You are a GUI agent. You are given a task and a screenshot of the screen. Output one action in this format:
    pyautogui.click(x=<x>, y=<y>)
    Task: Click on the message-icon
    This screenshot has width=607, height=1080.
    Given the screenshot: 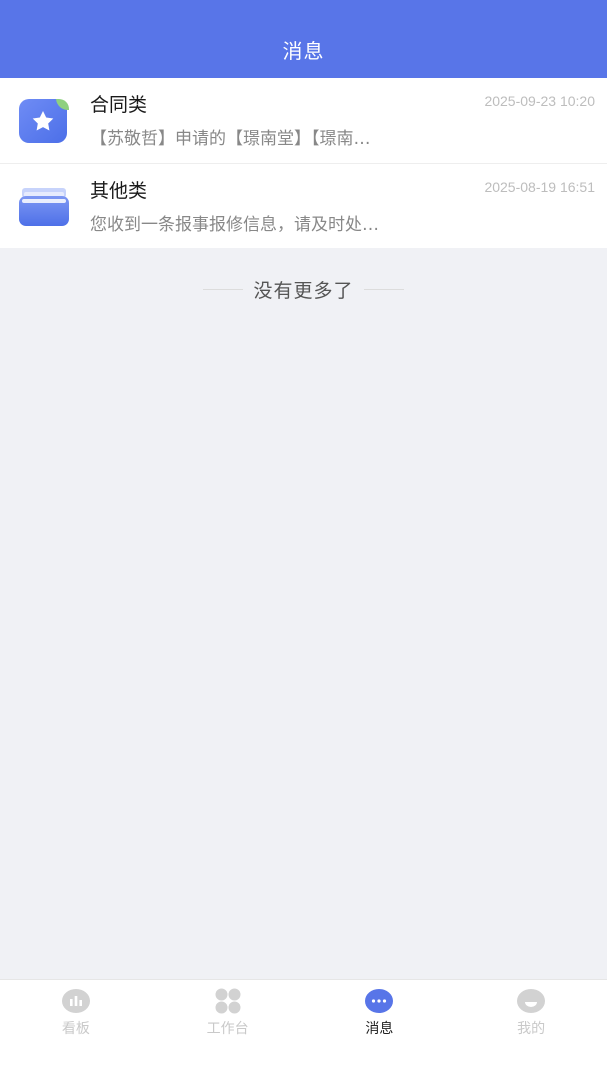 What is the action you would take?
    pyautogui.click(x=379, y=1001)
    